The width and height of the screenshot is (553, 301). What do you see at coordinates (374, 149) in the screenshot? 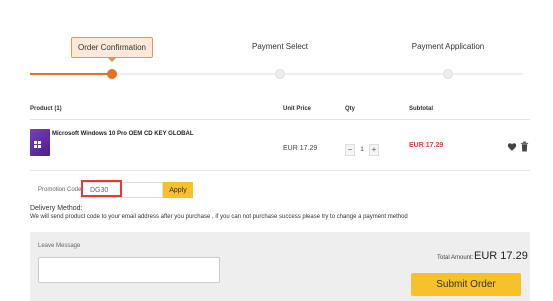
I see `quantity-increase-button: +` at bounding box center [374, 149].